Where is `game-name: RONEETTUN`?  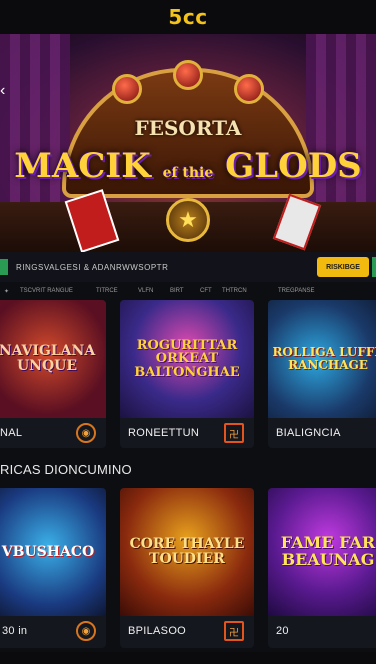
game-name: RONEETTUN is located at coordinates (164, 433).